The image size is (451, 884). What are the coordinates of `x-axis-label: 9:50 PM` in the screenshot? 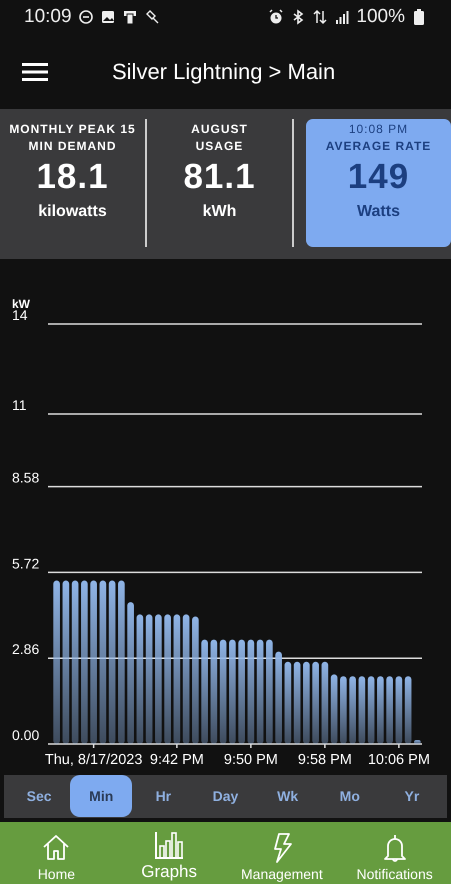 It's located at (251, 760).